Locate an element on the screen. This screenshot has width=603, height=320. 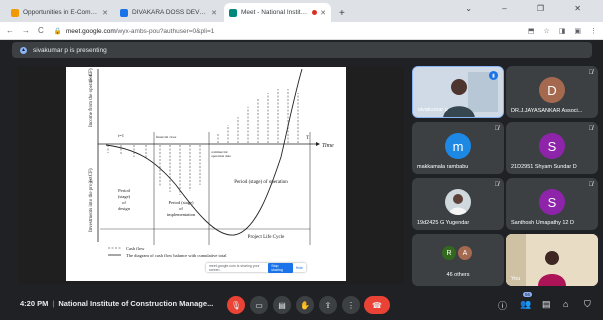
participant-count-badge: 56 is located at coordinates (528, 294).